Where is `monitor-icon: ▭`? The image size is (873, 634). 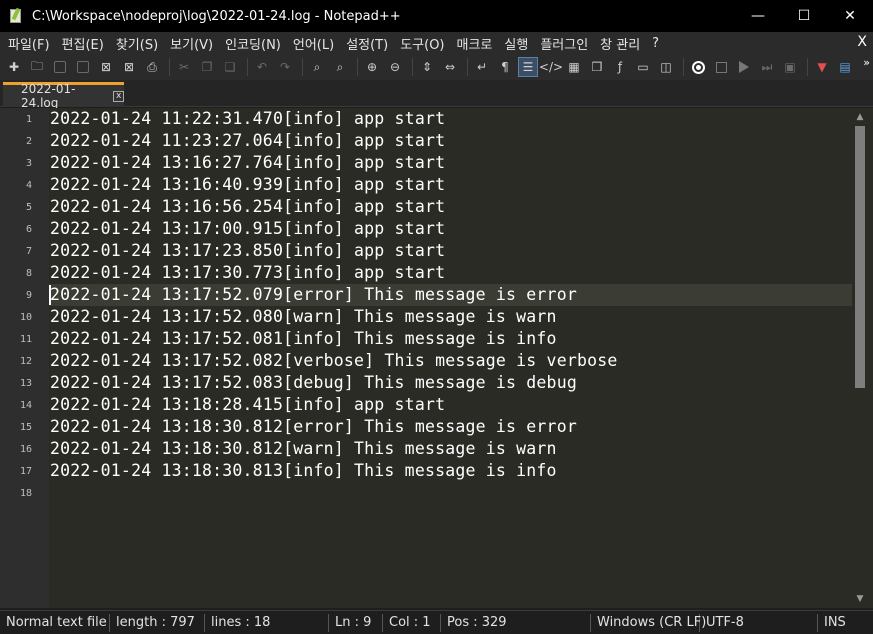 monitor-icon: ▭ is located at coordinates (643, 67).